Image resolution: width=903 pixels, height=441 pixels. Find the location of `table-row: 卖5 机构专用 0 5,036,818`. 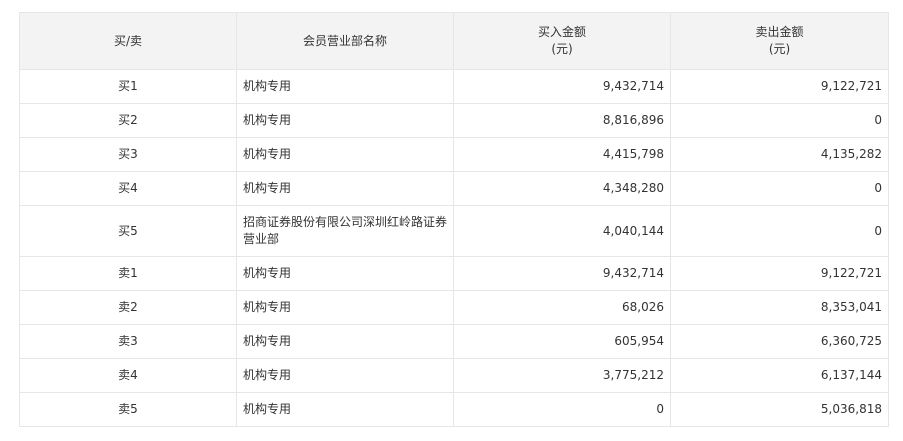

table-row: 卖5 机构专用 0 5,036,818 is located at coordinates (454, 409).